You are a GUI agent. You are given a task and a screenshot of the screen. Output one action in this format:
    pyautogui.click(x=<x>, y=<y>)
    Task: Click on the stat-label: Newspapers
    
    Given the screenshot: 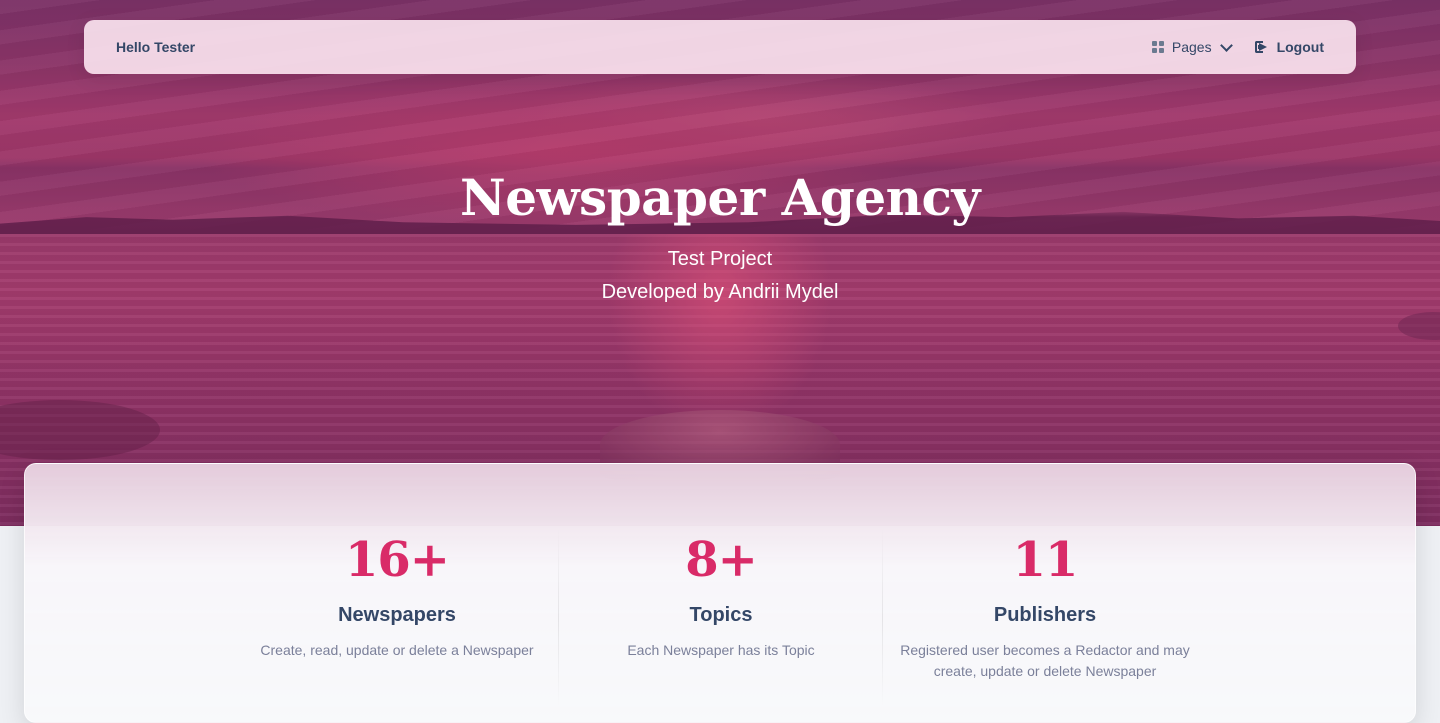 What is the action you would take?
    pyautogui.click(x=397, y=615)
    